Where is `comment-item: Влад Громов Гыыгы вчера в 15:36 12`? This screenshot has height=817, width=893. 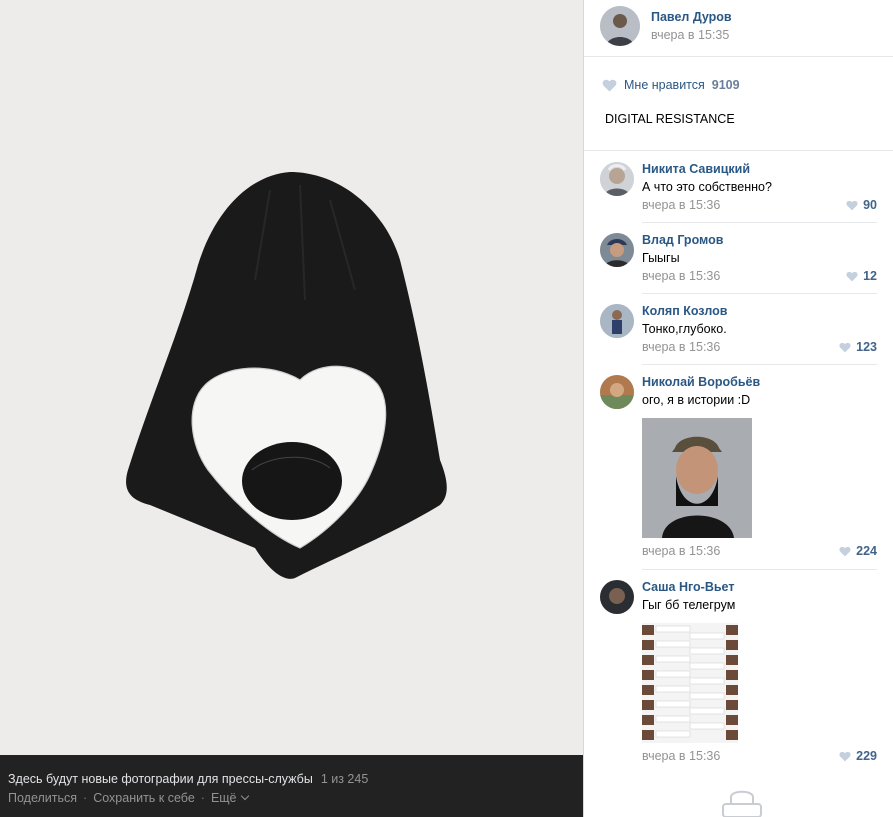
comment-item: Влад Громов Гыыгы вчера в 15:36 12 is located at coordinates (738, 263).